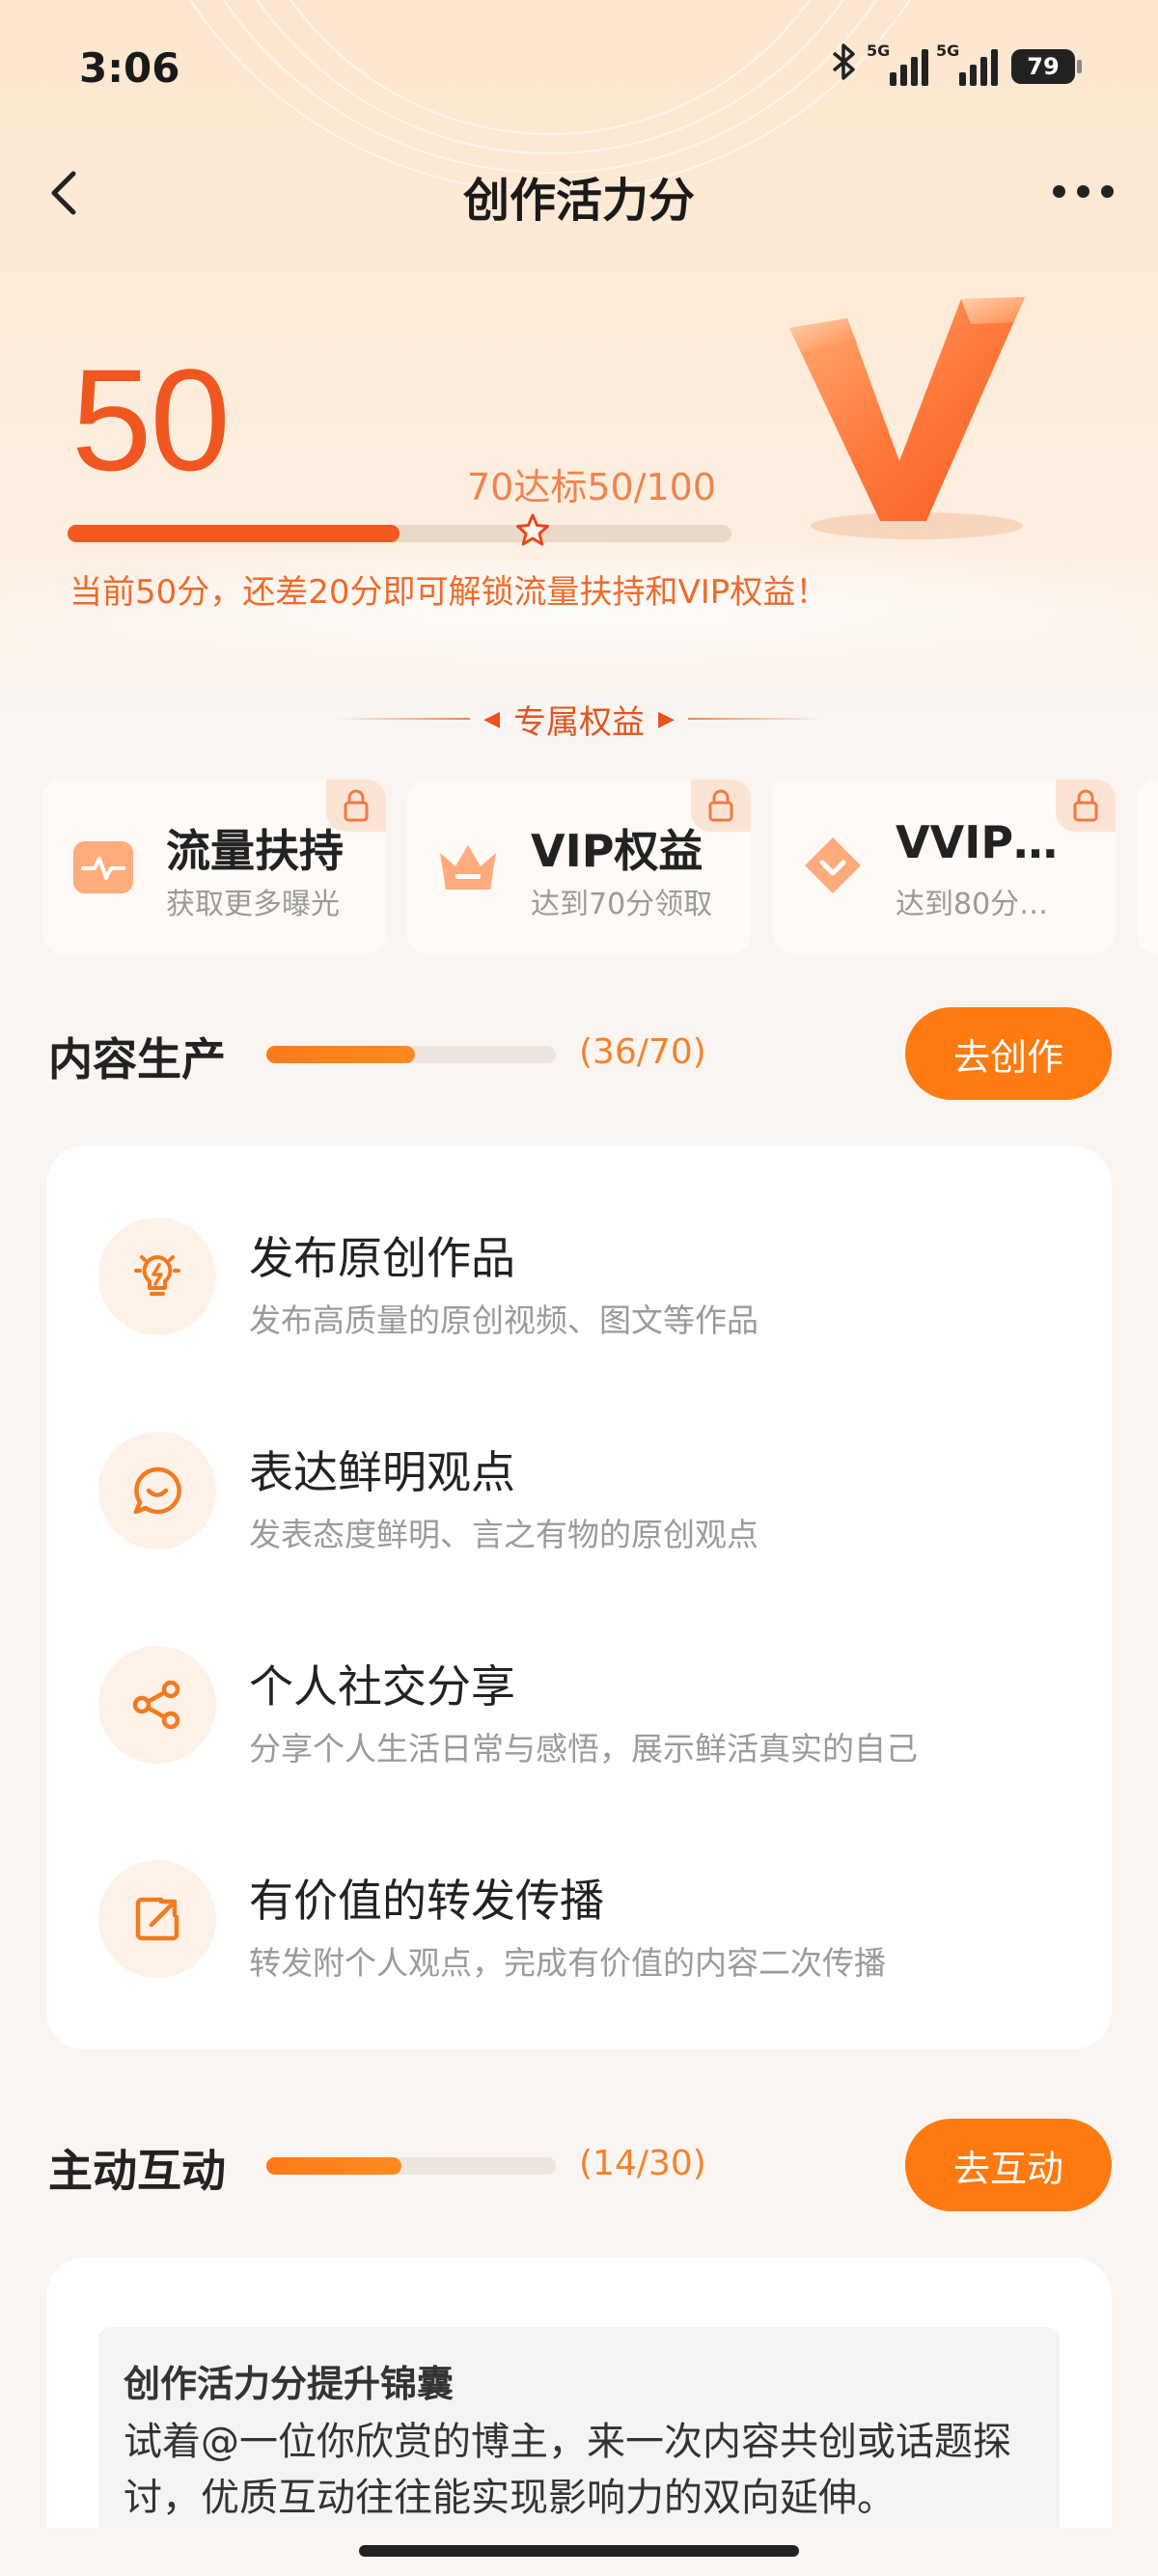  What do you see at coordinates (833, 868) in the screenshot?
I see `diamond-icon` at bounding box center [833, 868].